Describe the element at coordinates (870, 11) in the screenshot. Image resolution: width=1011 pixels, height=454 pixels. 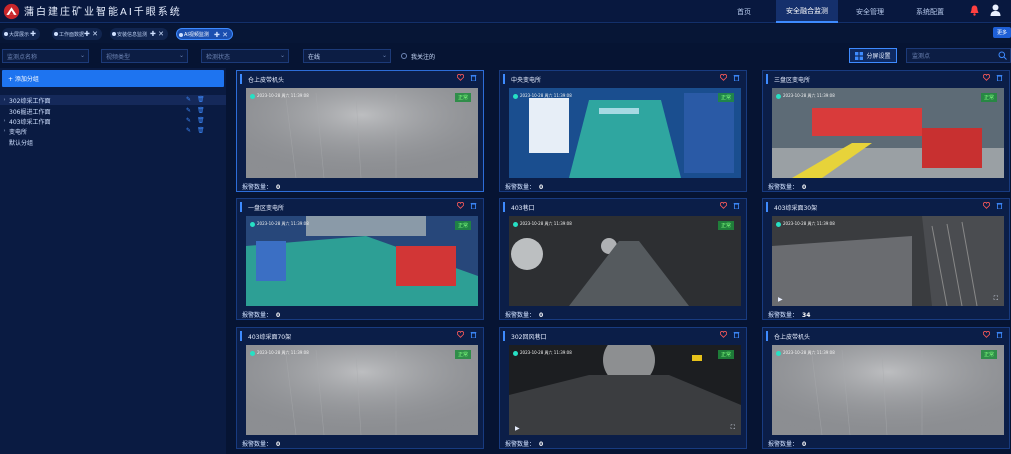
I see `nav-safety-management: 安全管理` at that location.